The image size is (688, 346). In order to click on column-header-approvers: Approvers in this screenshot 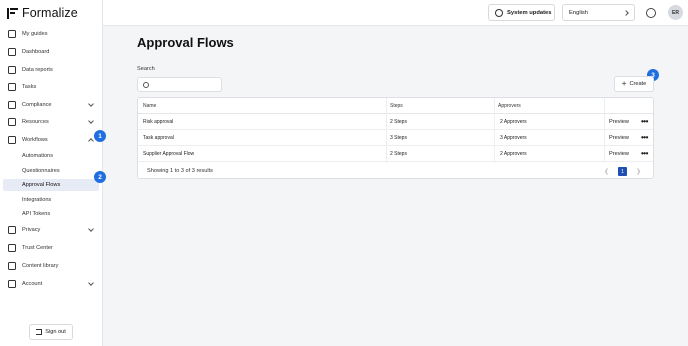, I will do `click(509, 105)`.